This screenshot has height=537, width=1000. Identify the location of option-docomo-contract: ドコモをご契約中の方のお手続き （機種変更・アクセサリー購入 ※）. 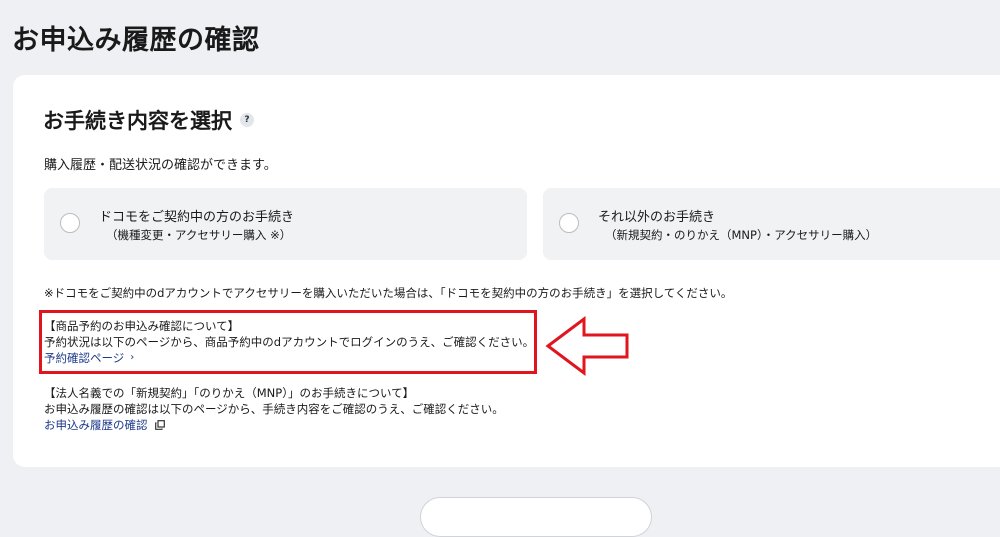
(285, 224).